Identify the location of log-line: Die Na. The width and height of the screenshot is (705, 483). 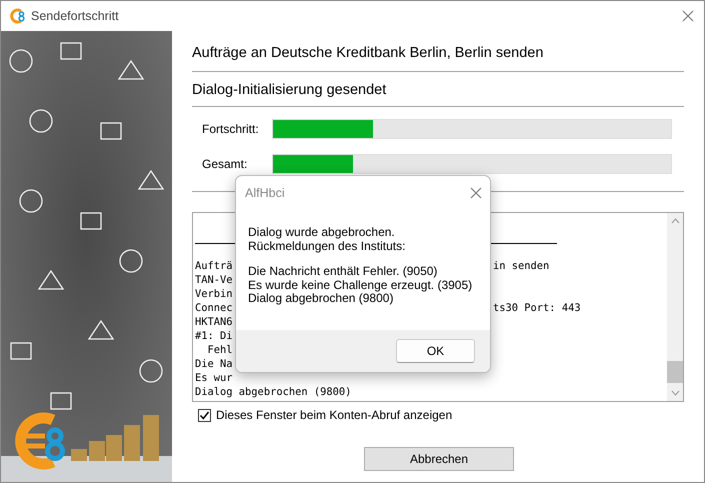
(214, 364).